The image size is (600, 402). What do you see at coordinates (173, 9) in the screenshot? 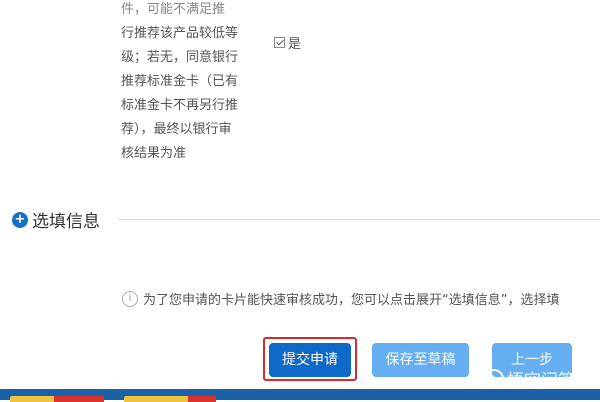
I see `terms-line: 件，可能不满足推` at bounding box center [173, 9].